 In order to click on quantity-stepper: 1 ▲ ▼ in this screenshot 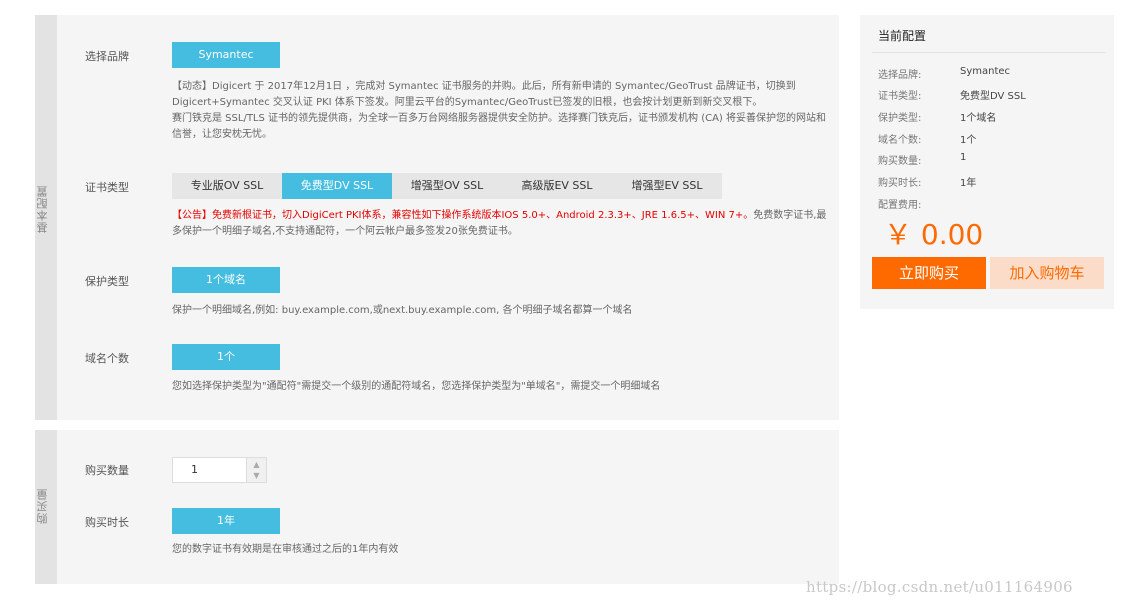, I will do `click(219, 470)`.